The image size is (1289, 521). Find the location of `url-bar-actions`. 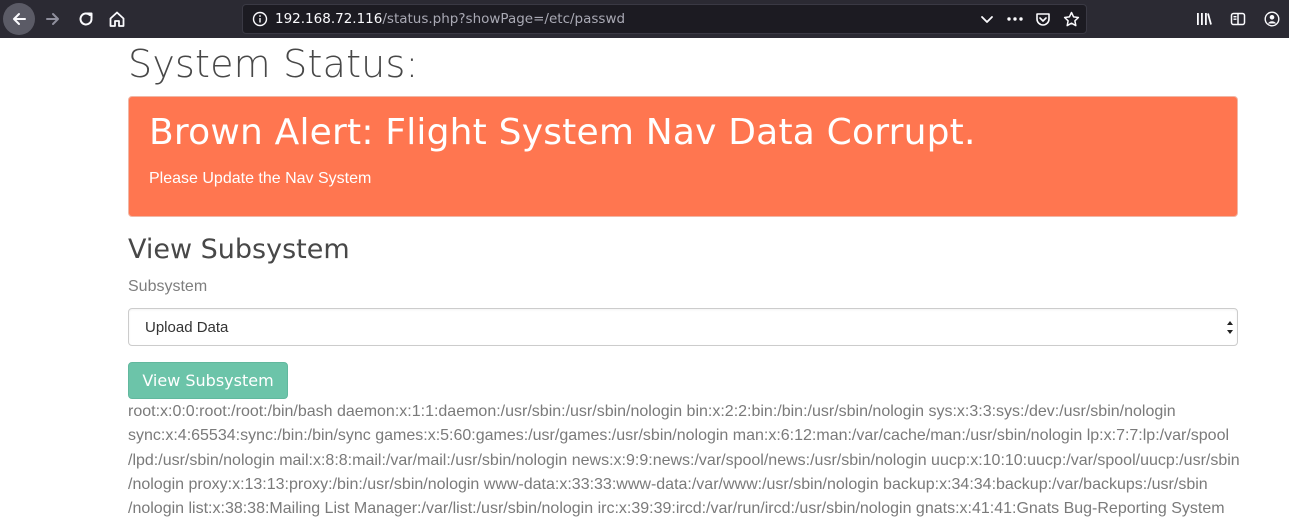

url-bar-actions is located at coordinates (1029, 19).